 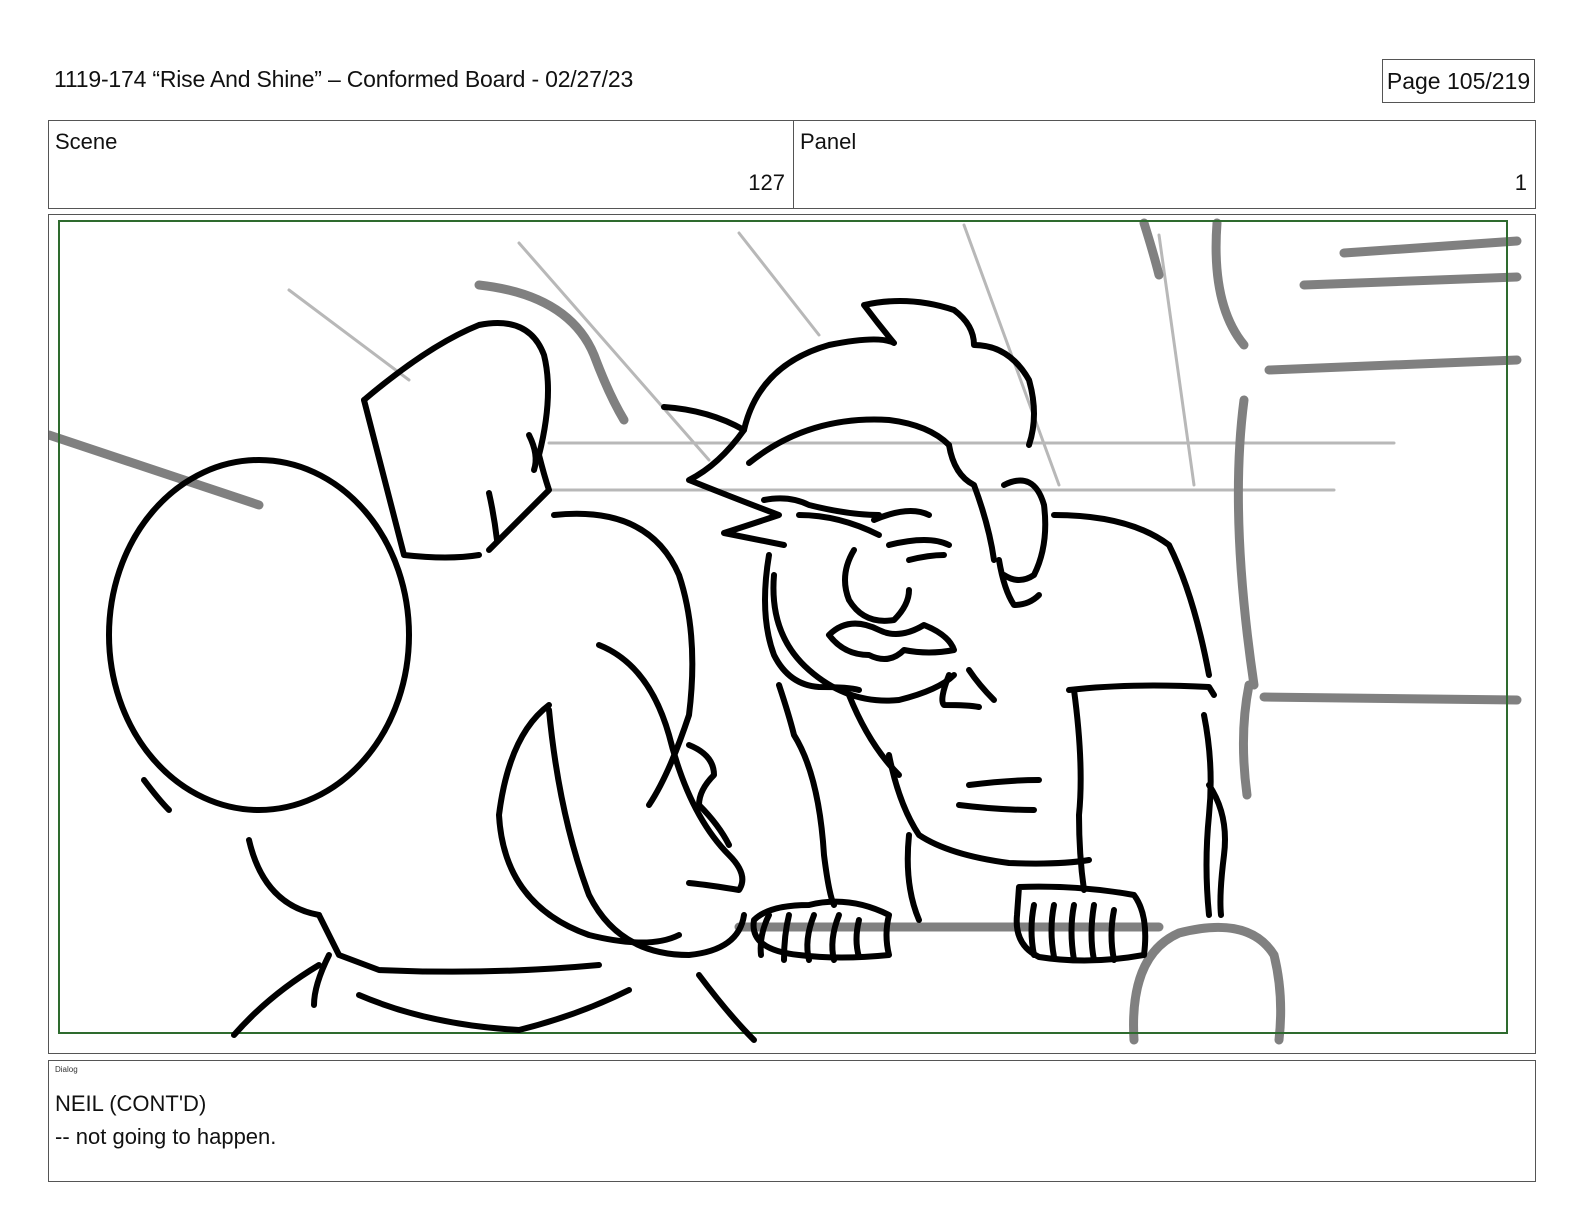 What do you see at coordinates (1164, 164) in the screenshot?
I see `panel-cell: Panel 1` at bounding box center [1164, 164].